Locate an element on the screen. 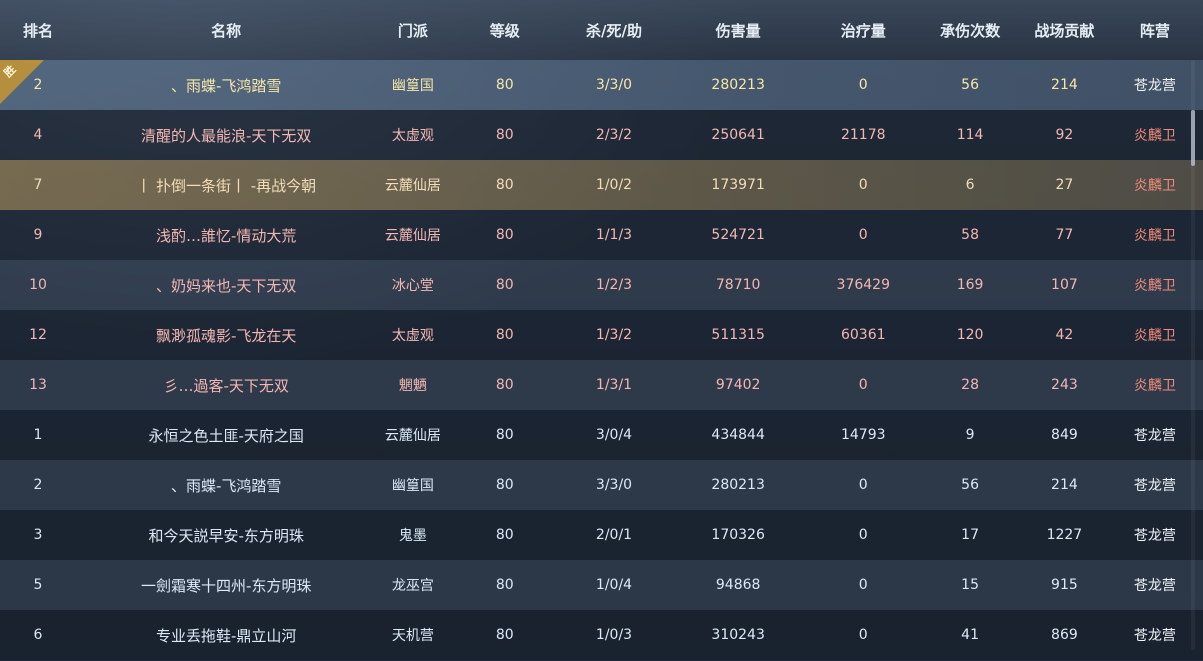 The width and height of the screenshot is (1203, 661). heal-cell: 14793 is located at coordinates (863, 435).